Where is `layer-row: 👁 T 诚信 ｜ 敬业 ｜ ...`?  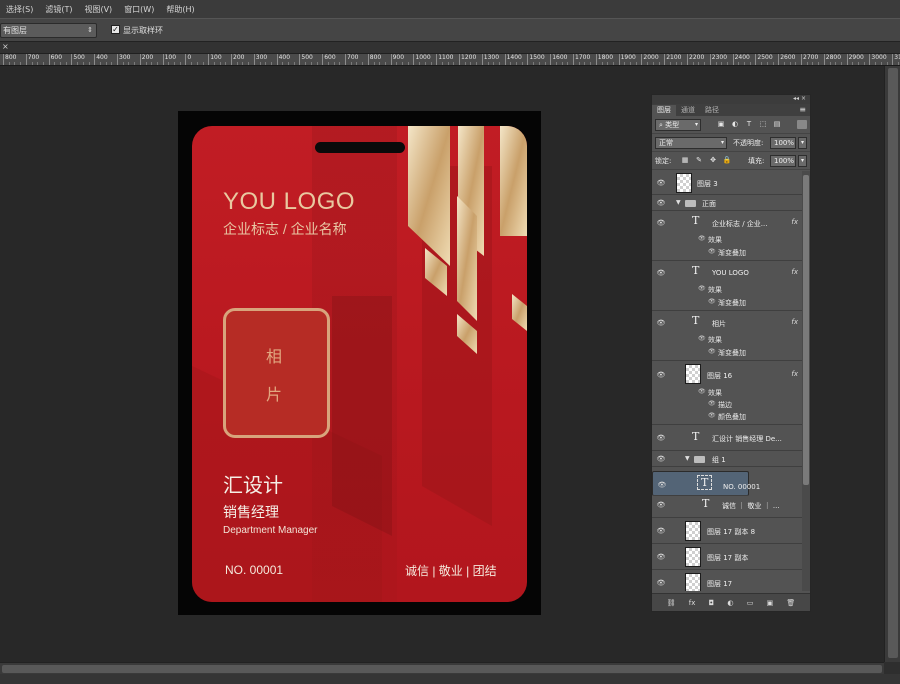 layer-row: 👁 T 诚信 ｜ 敬业 ｜ ... is located at coordinates (727, 505).